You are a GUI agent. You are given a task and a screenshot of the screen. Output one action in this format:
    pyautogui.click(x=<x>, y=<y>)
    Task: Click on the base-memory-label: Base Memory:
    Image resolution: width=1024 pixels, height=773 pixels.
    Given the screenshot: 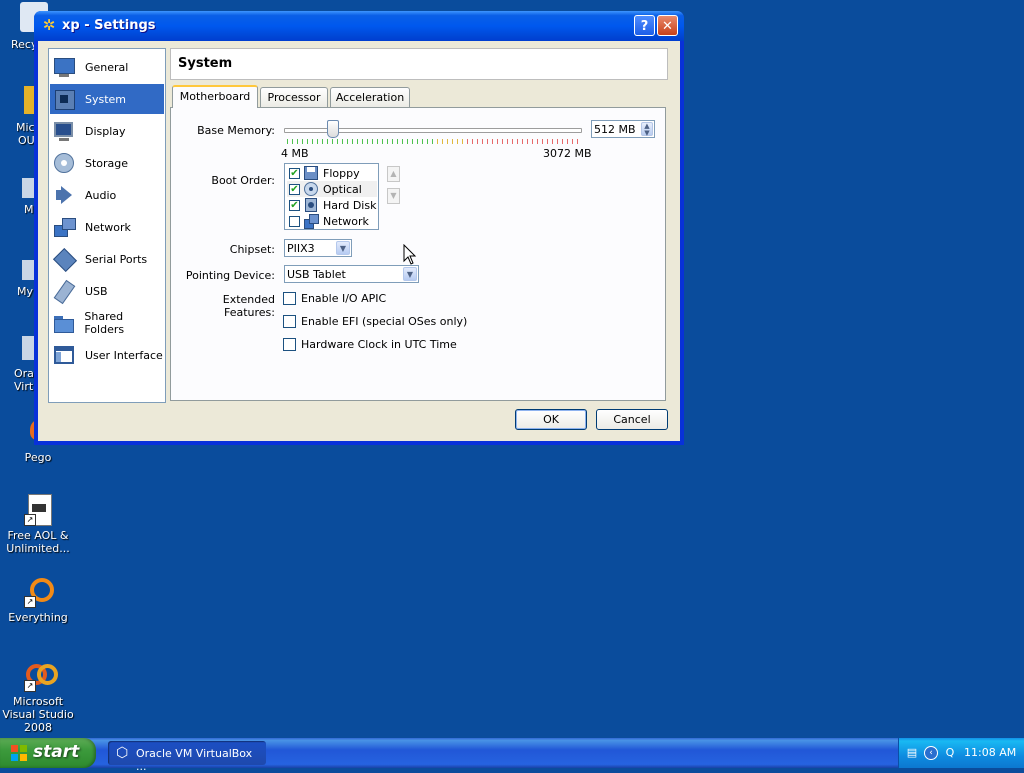 What is the action you would take?
    pyautogui.click(x=236, y=130)
    